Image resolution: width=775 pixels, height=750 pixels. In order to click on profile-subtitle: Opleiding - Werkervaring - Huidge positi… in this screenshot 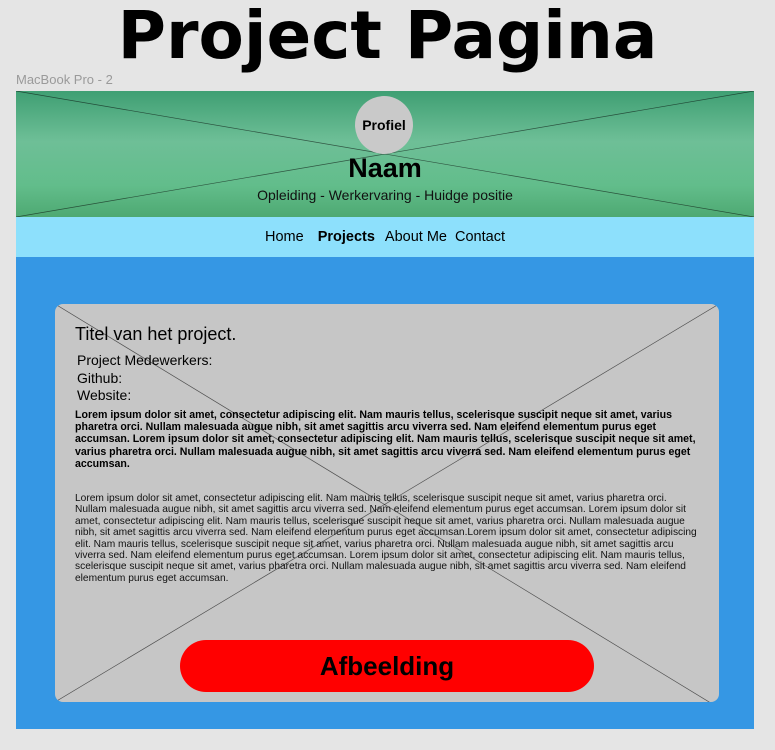, I will do `click(385, 195)`.